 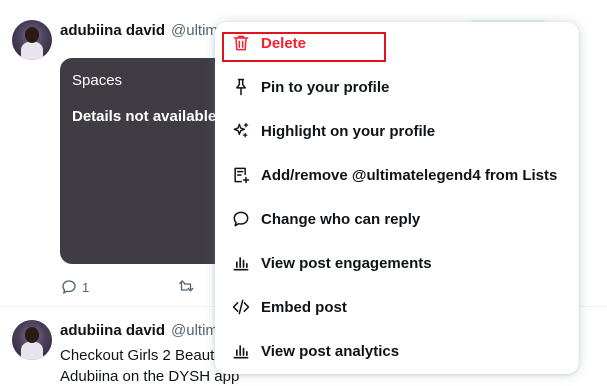 What do you see at coordinates (144, 116) in the screenshot?
I see `card-detail: Details not available` at bounding box center [144, 116].